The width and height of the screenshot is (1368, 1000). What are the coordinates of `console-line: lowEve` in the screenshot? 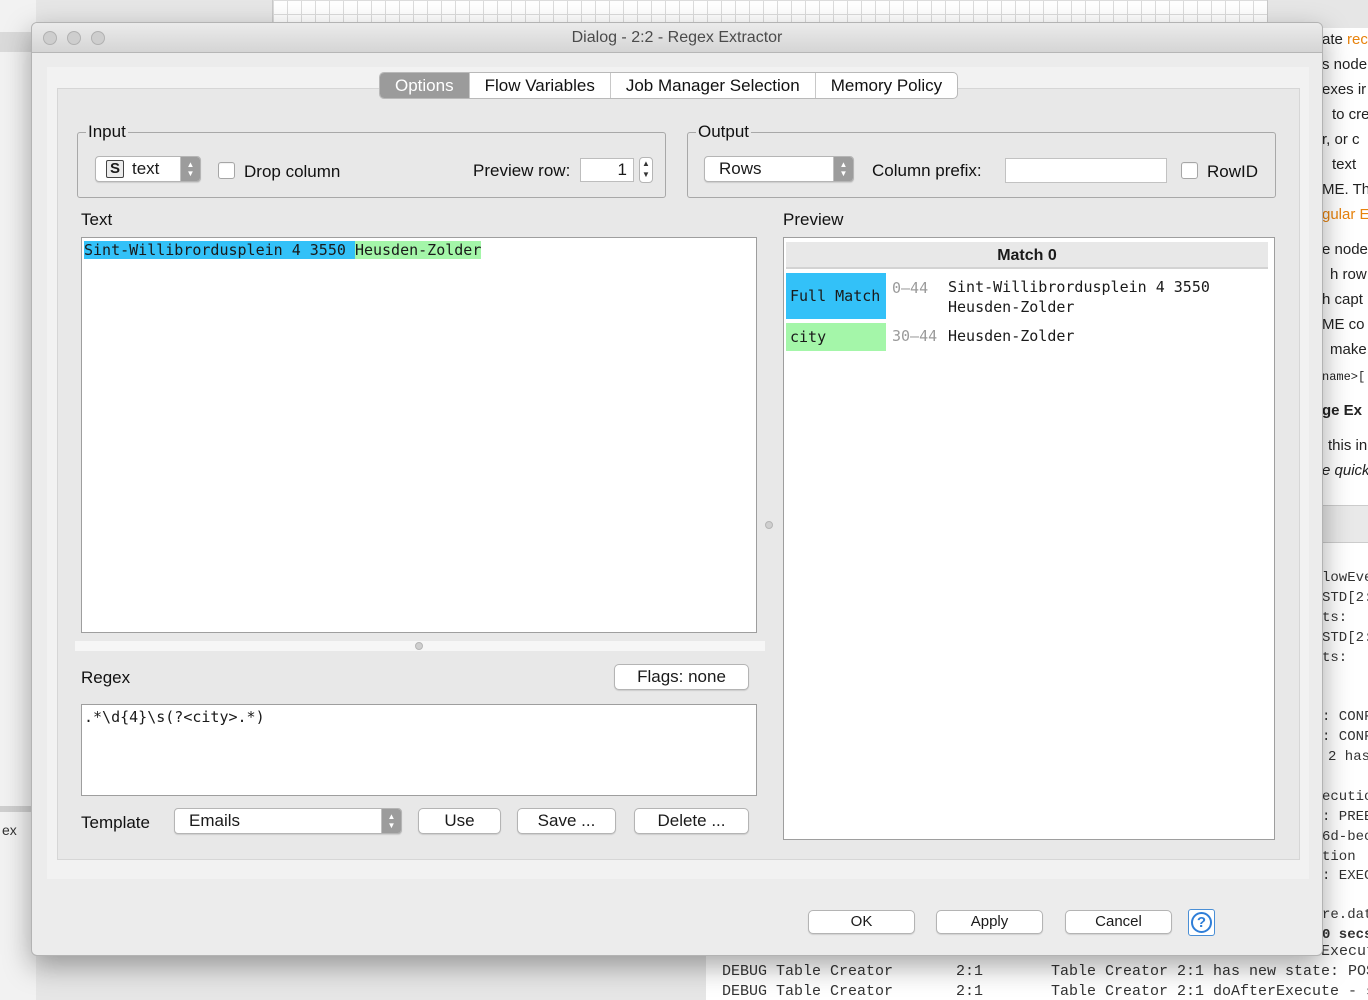 It's located at (1345, 578).